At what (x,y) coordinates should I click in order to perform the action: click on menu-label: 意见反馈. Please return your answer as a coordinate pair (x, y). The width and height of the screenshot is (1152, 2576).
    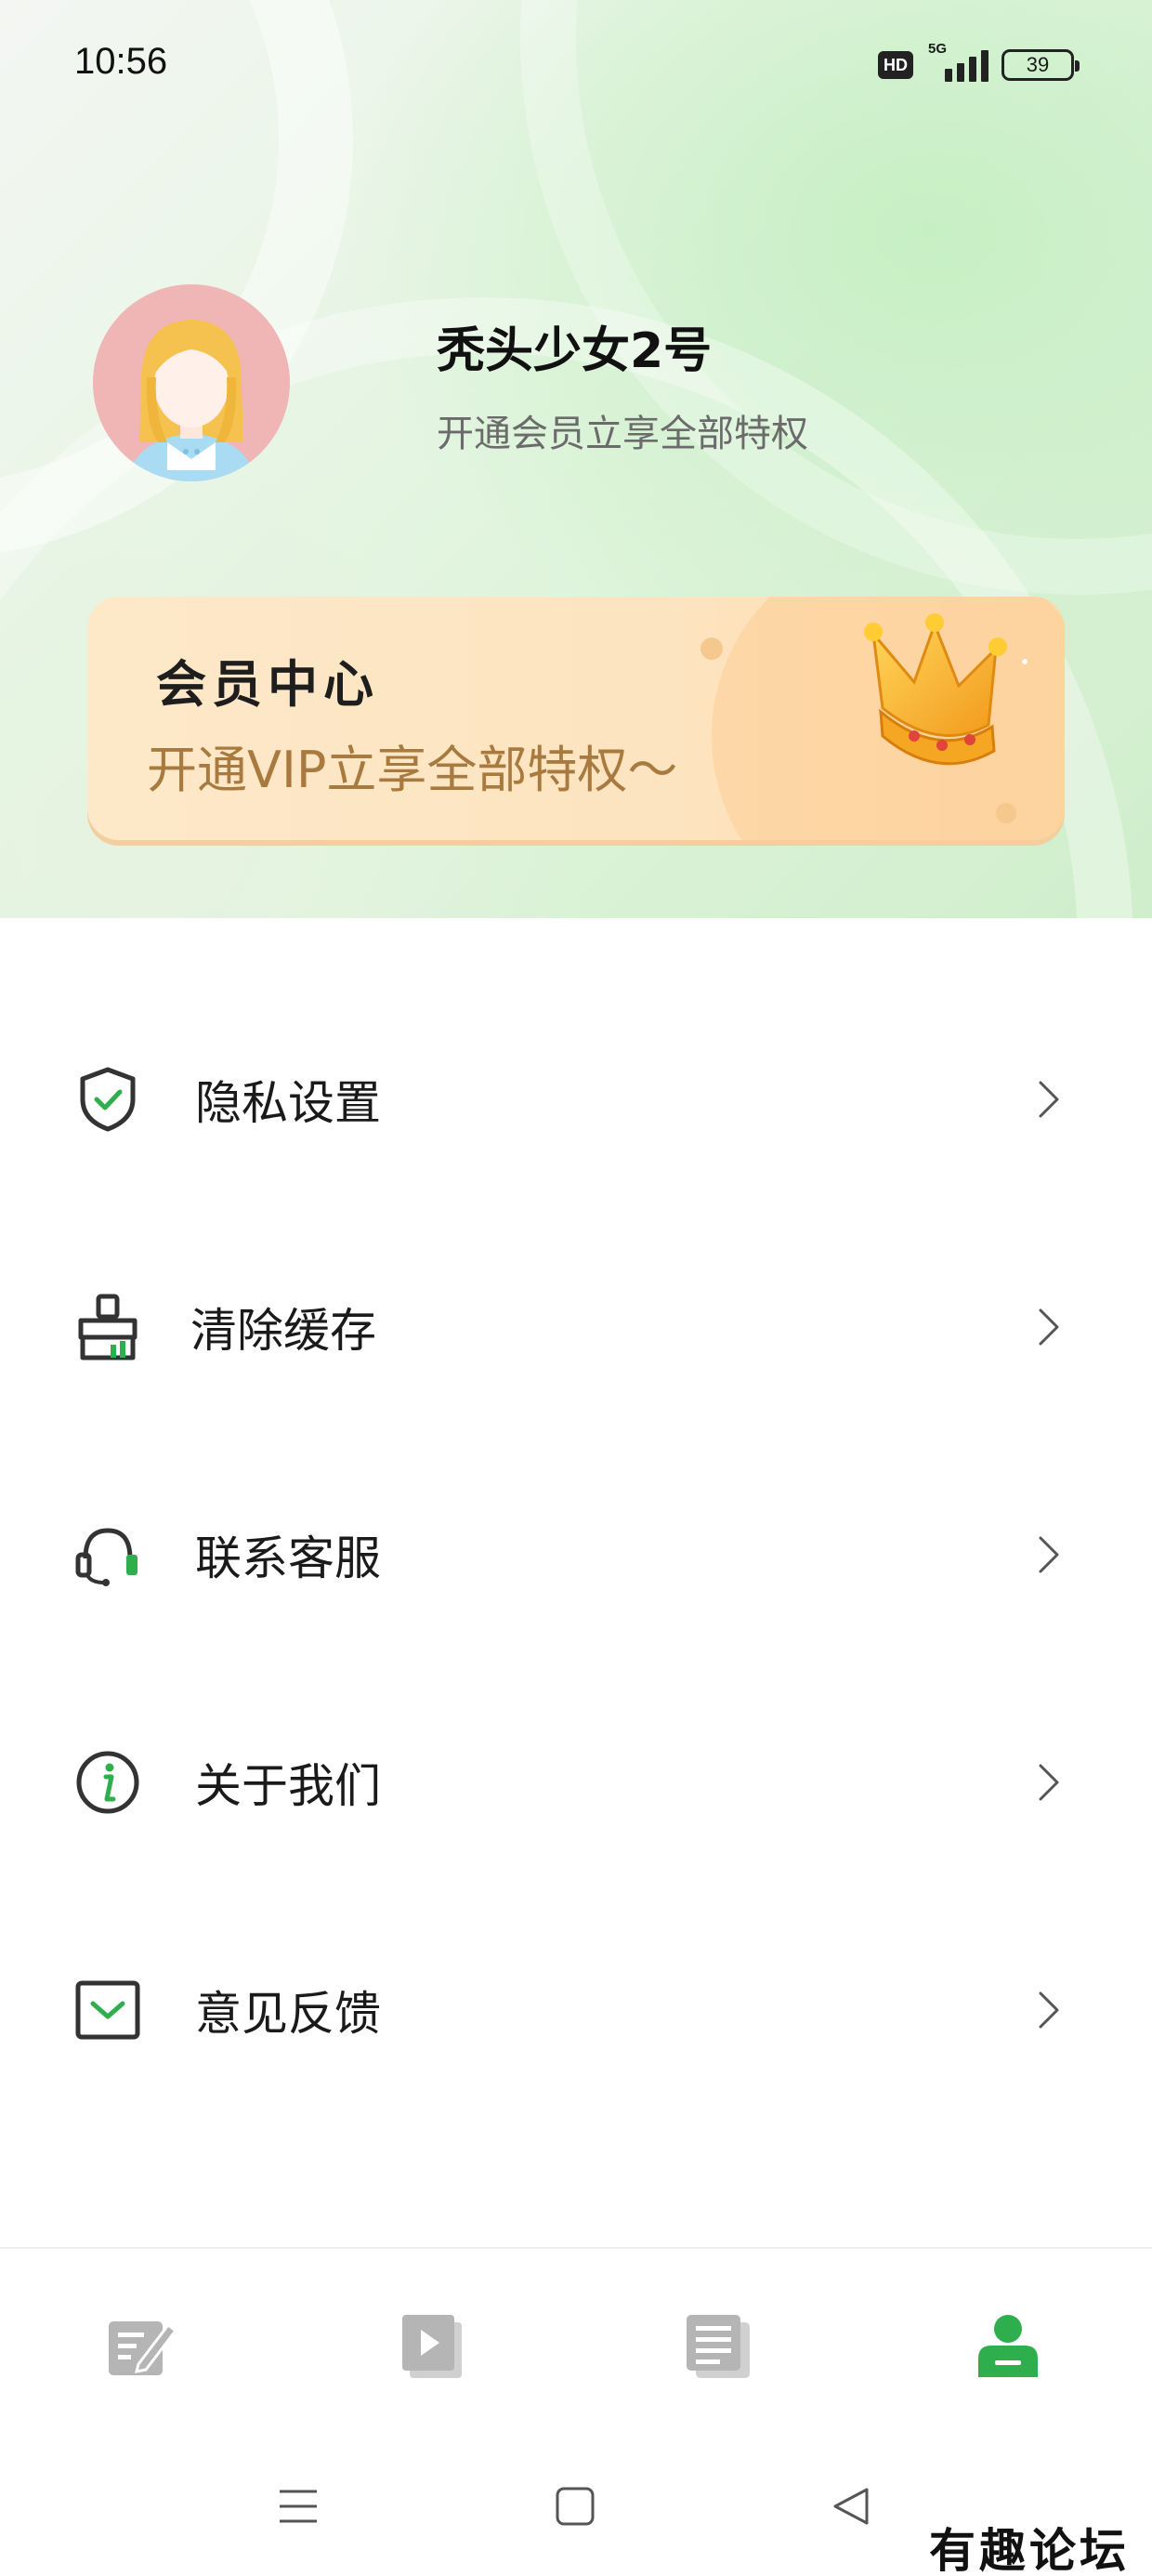
    Looking at the image, I should click on (288, 2013).